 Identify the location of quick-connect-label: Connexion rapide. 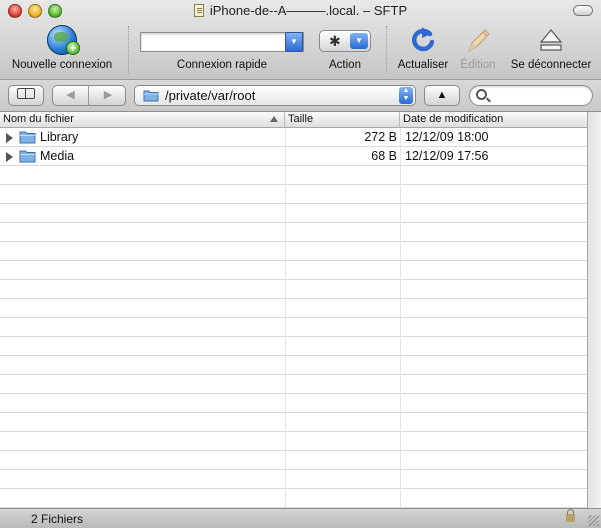
(222, 65).